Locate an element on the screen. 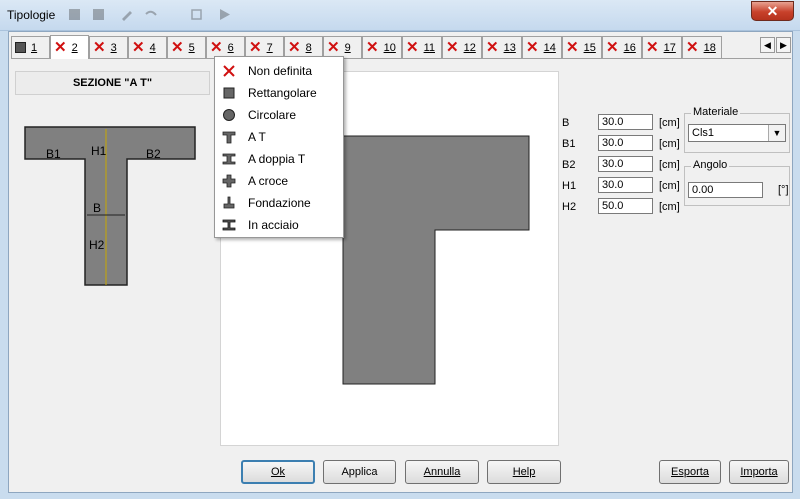  menu-item-non-definita: Non definita is located at coordinates (279, 71).